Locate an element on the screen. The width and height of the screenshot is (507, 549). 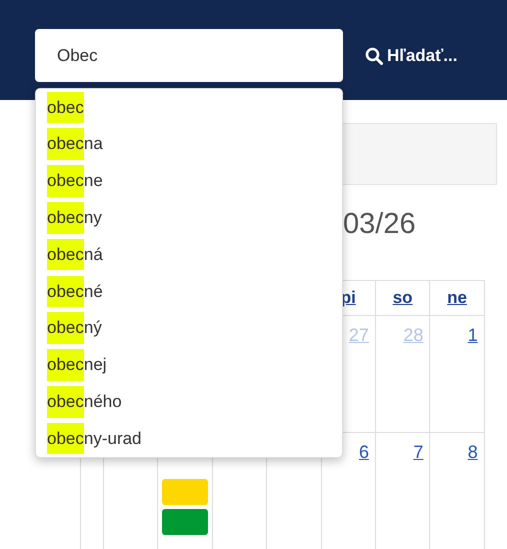
search-field: Obec is located at coordinates (189, 55).